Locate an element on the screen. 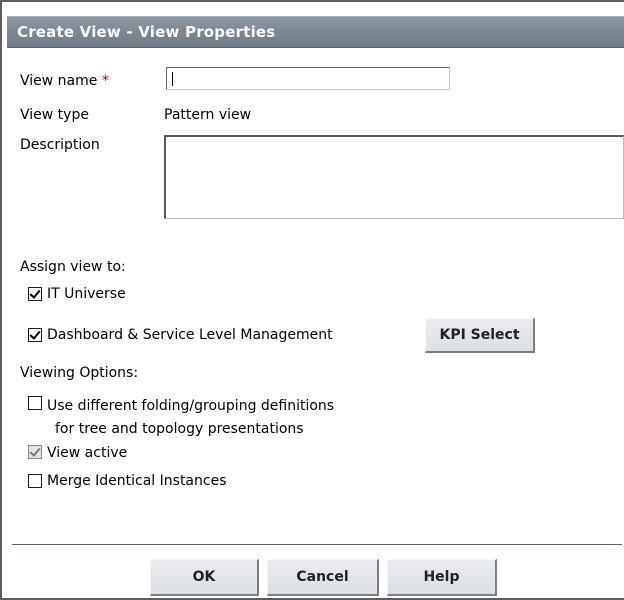 The width and height of the screenshot is (624, 600). view-name-label: View name is located at coordinates (59, 81).